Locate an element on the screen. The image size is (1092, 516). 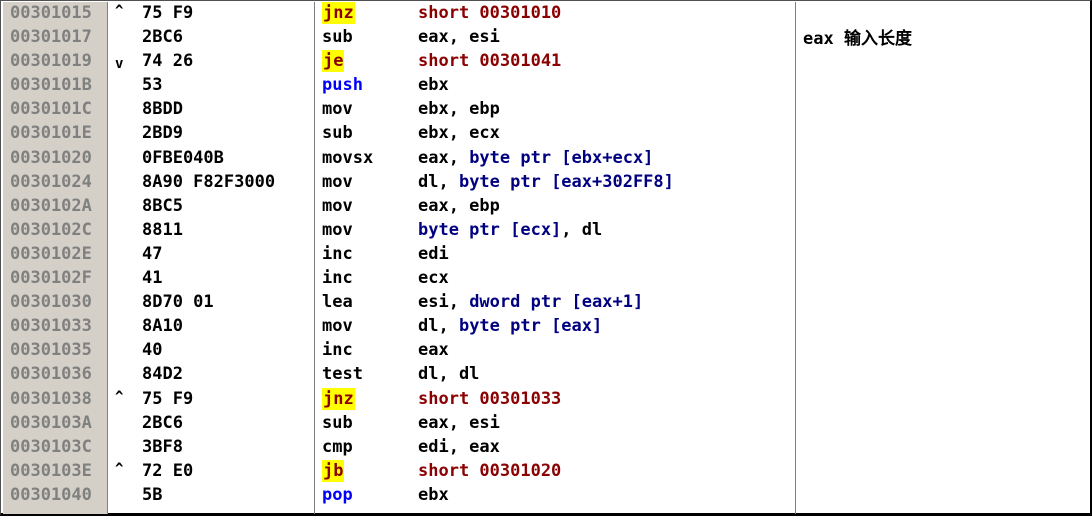
address-cell: 00301033 is located at coordinates (51, 326).